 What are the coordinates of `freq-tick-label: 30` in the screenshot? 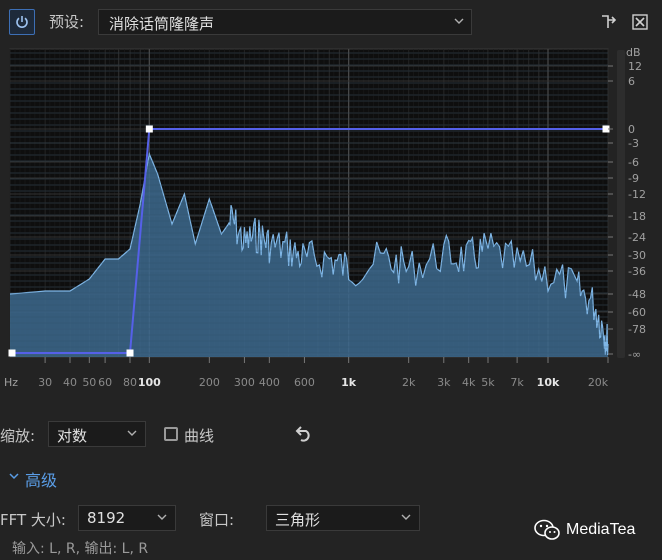 It's located at (45, 382).